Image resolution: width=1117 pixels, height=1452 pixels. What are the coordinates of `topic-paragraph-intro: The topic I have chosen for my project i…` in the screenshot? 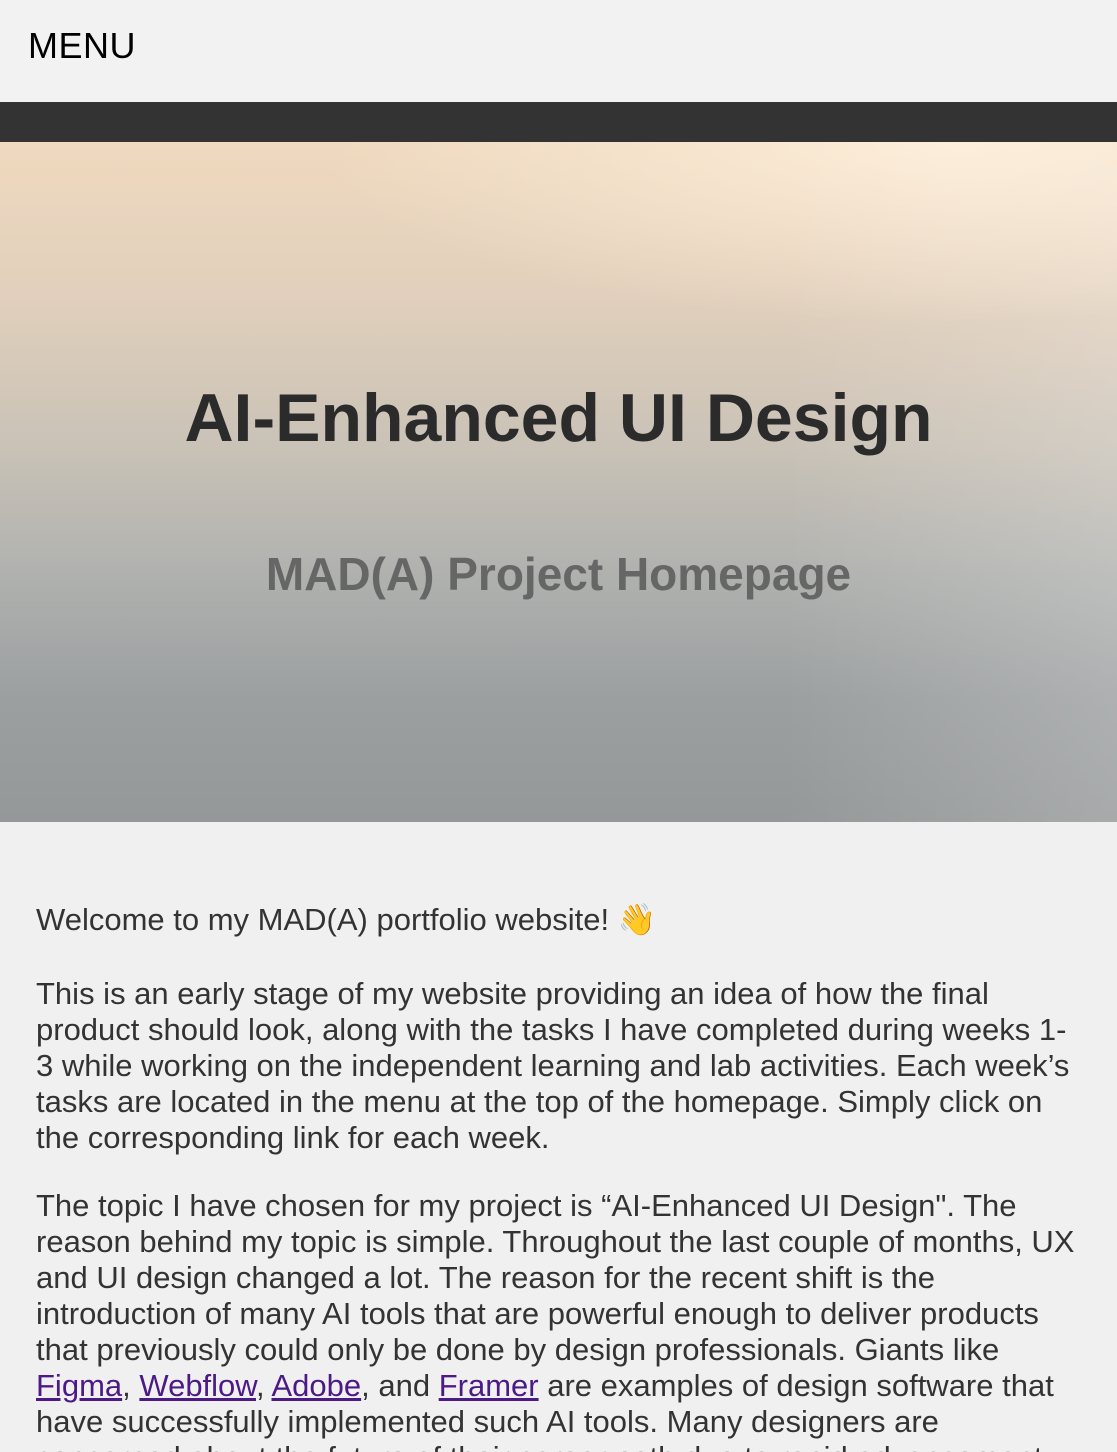 It's located at (555, 1277).